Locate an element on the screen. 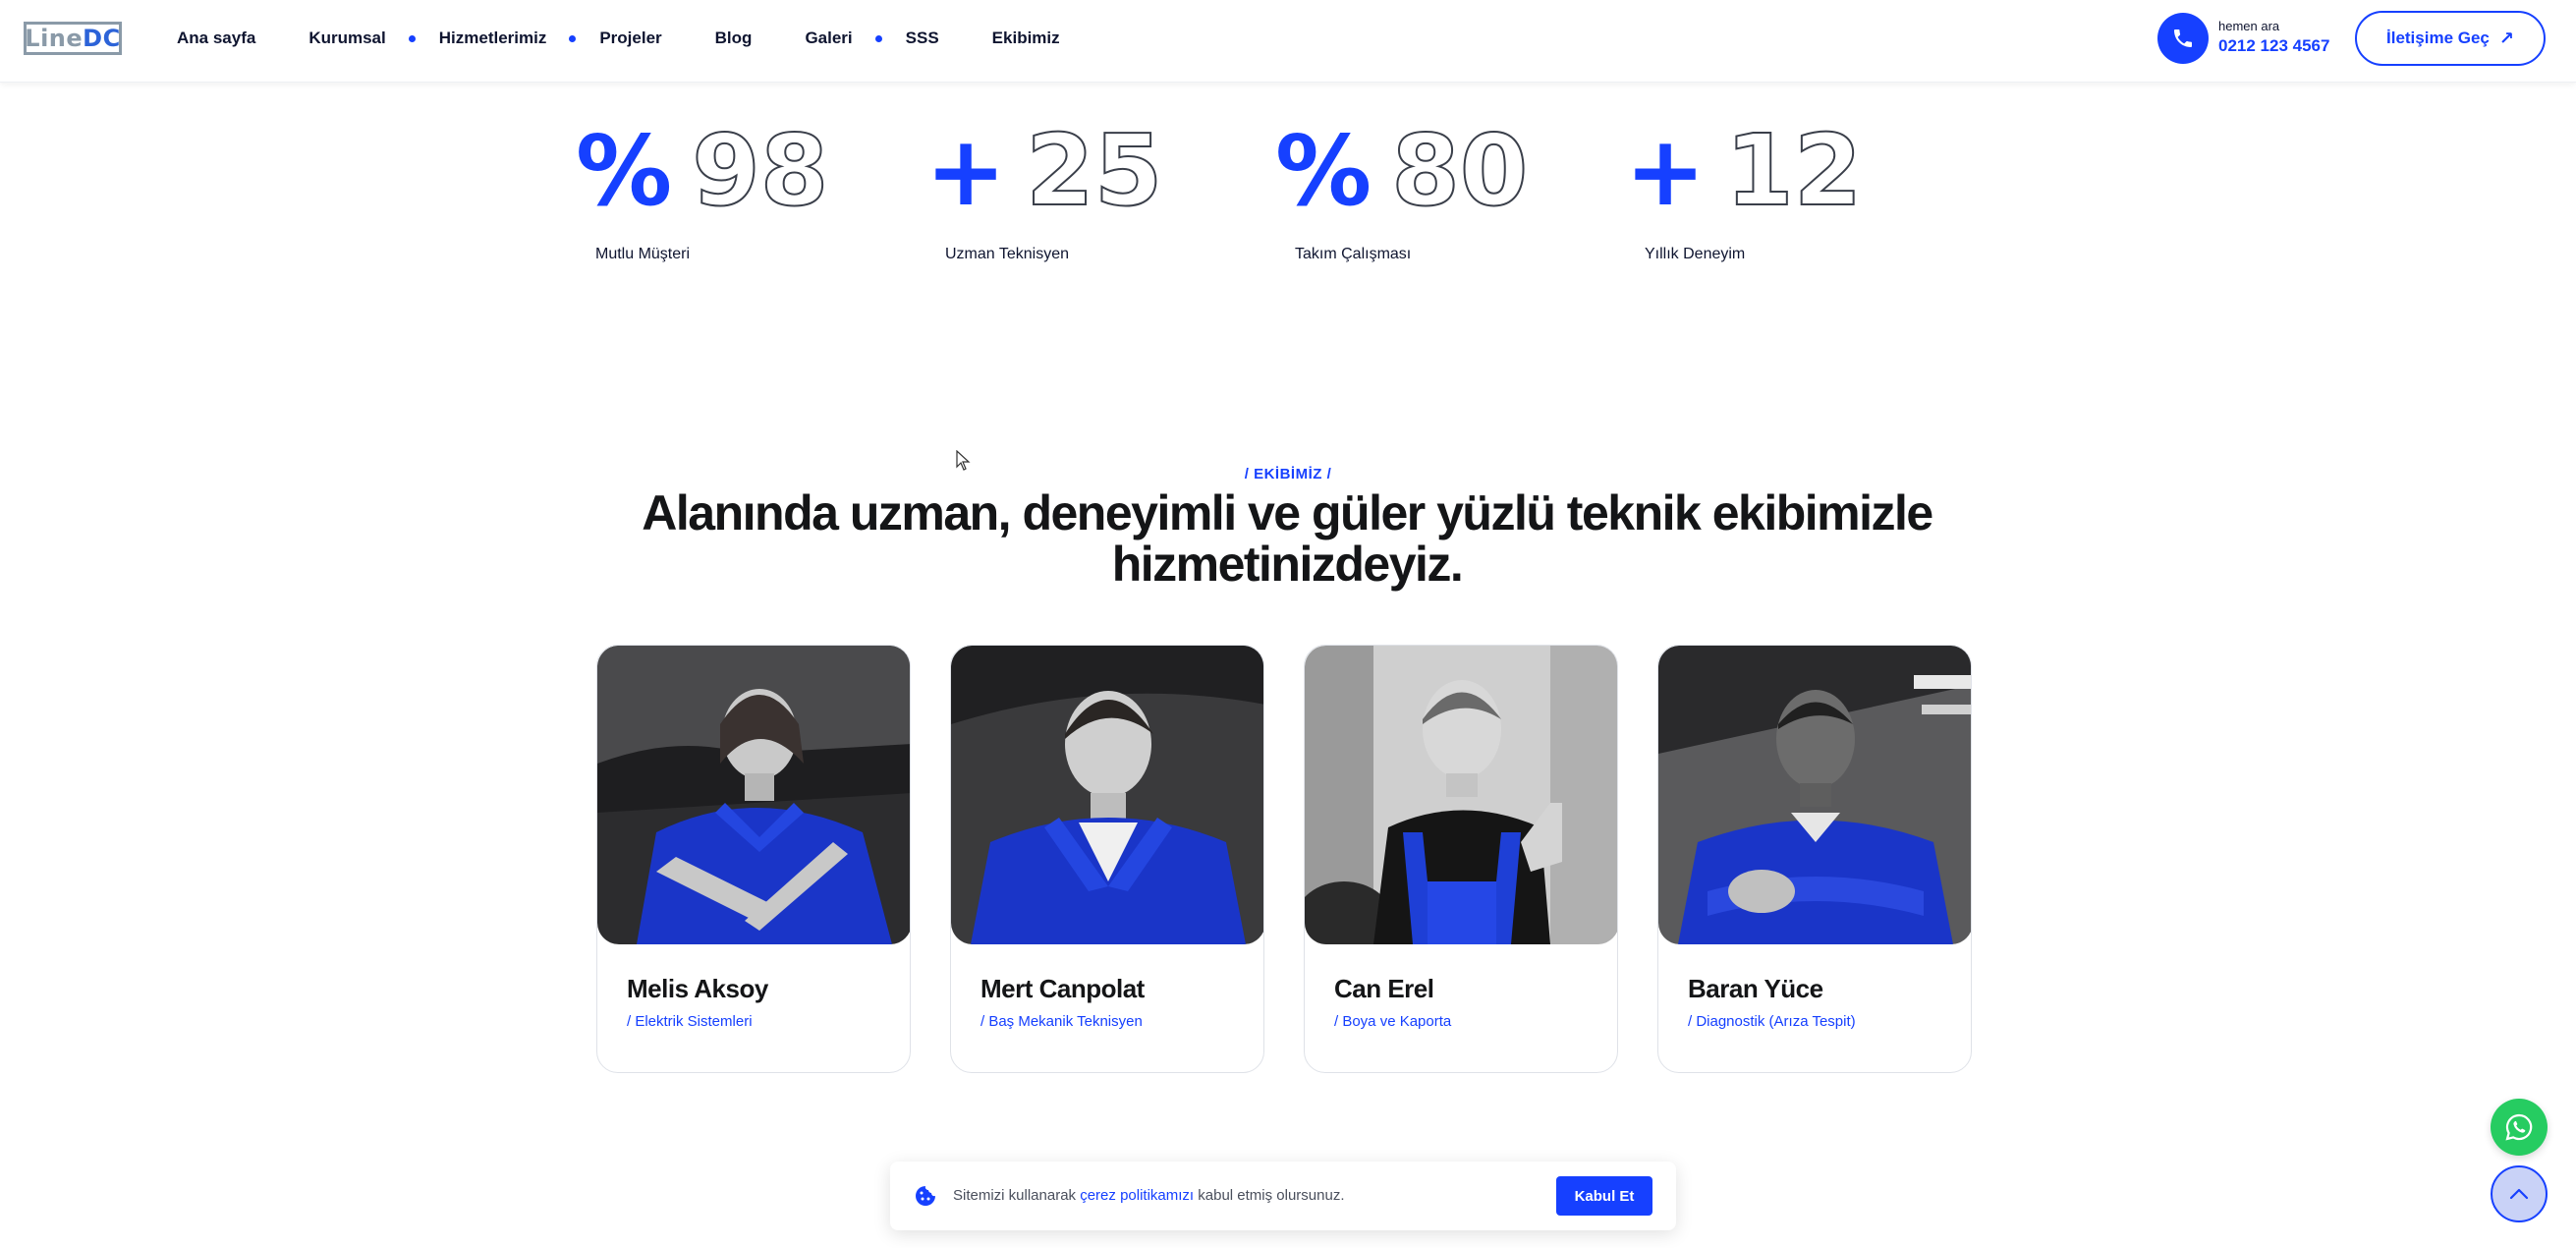 This screenshot has width=2576, height=1248. whatsapp-icon is located at coordinates (2519, 1127).